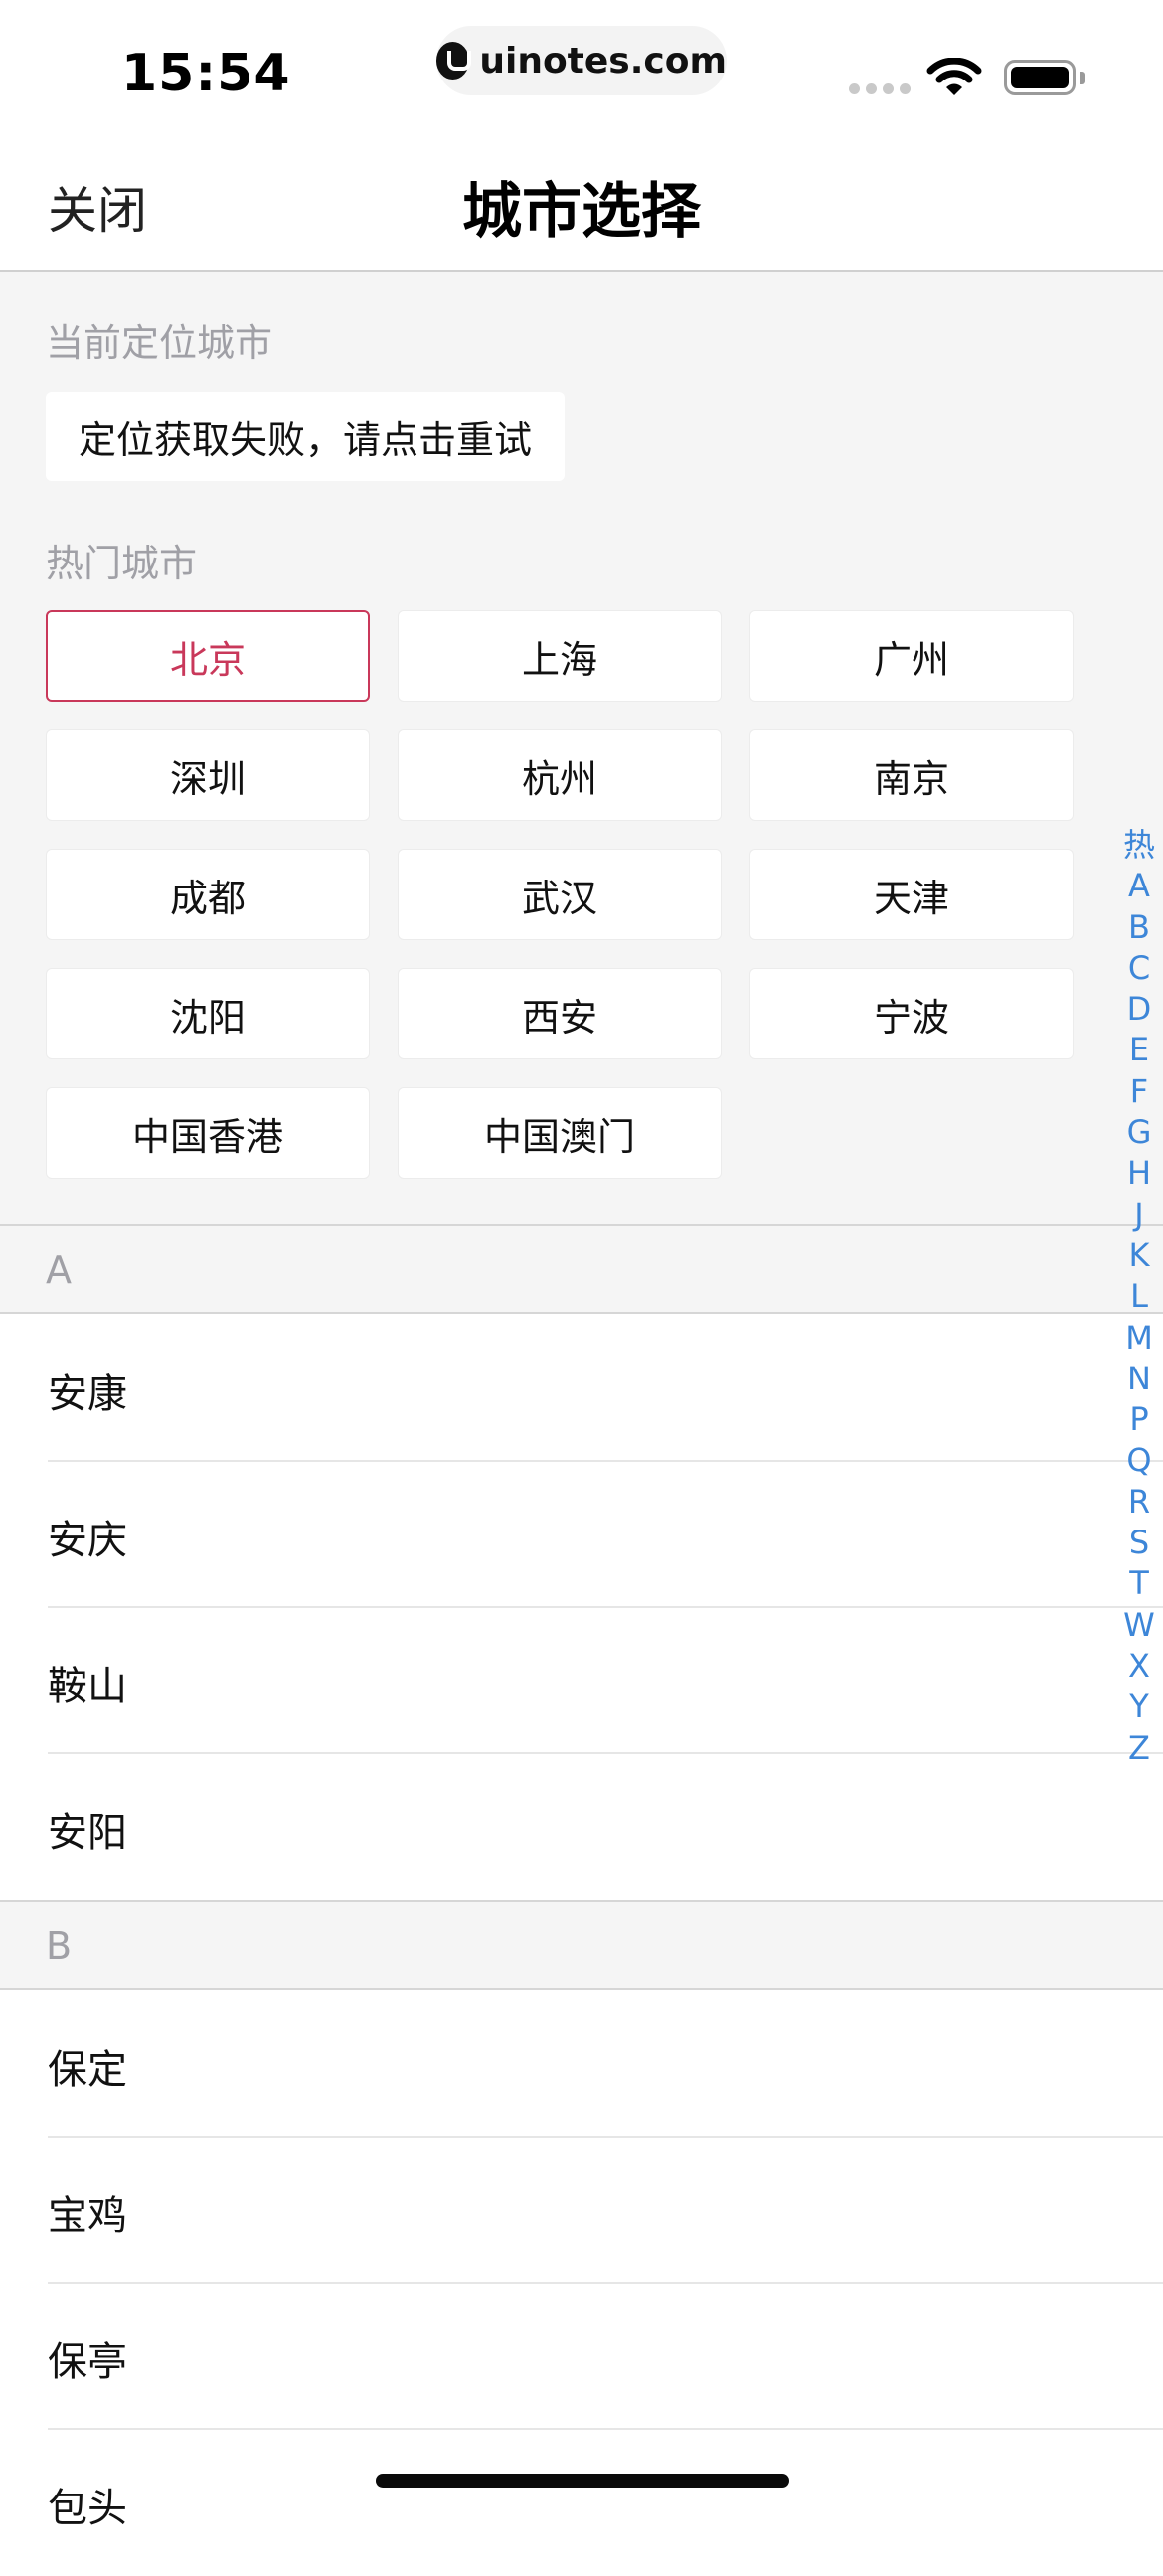  What do you see at coordinates (87, 1394) in the screenshot?
I see `city-name: 安康` at bounding box center [87, 1394].